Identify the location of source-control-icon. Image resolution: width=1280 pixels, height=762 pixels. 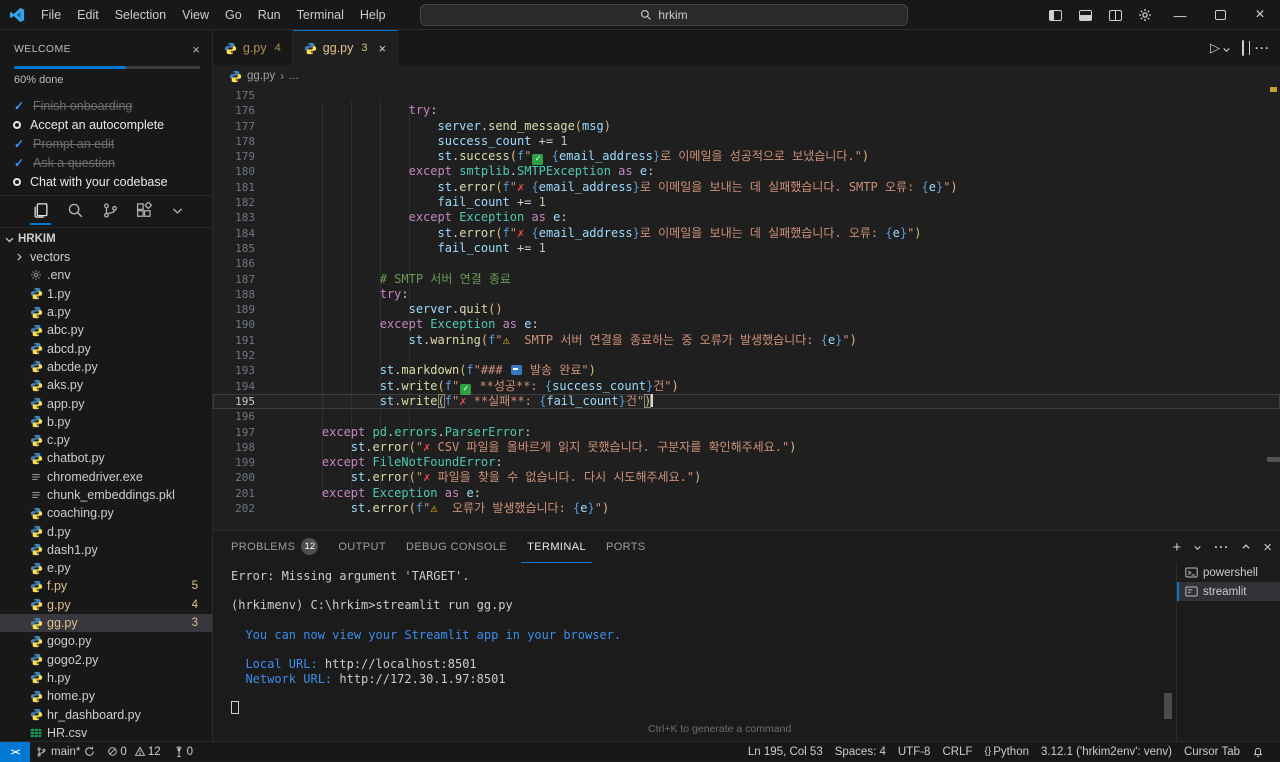
(110, 211).